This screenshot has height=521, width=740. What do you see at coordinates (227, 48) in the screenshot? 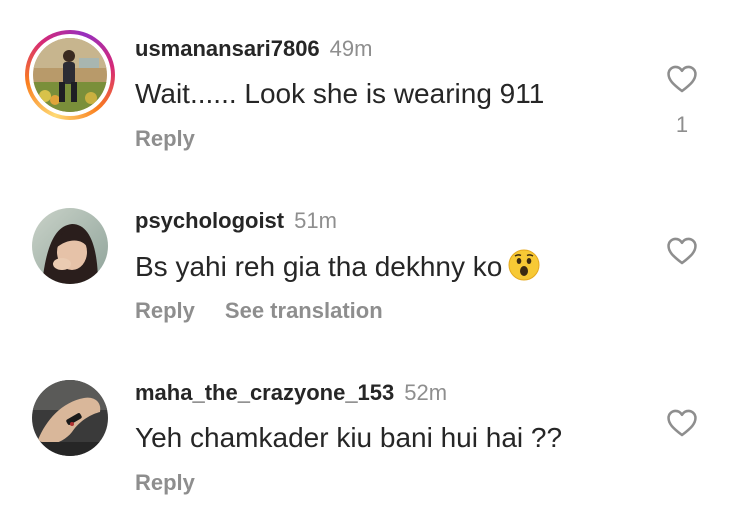
I see `comment-username: usmanansari7806` at bounding box center [227, 48].